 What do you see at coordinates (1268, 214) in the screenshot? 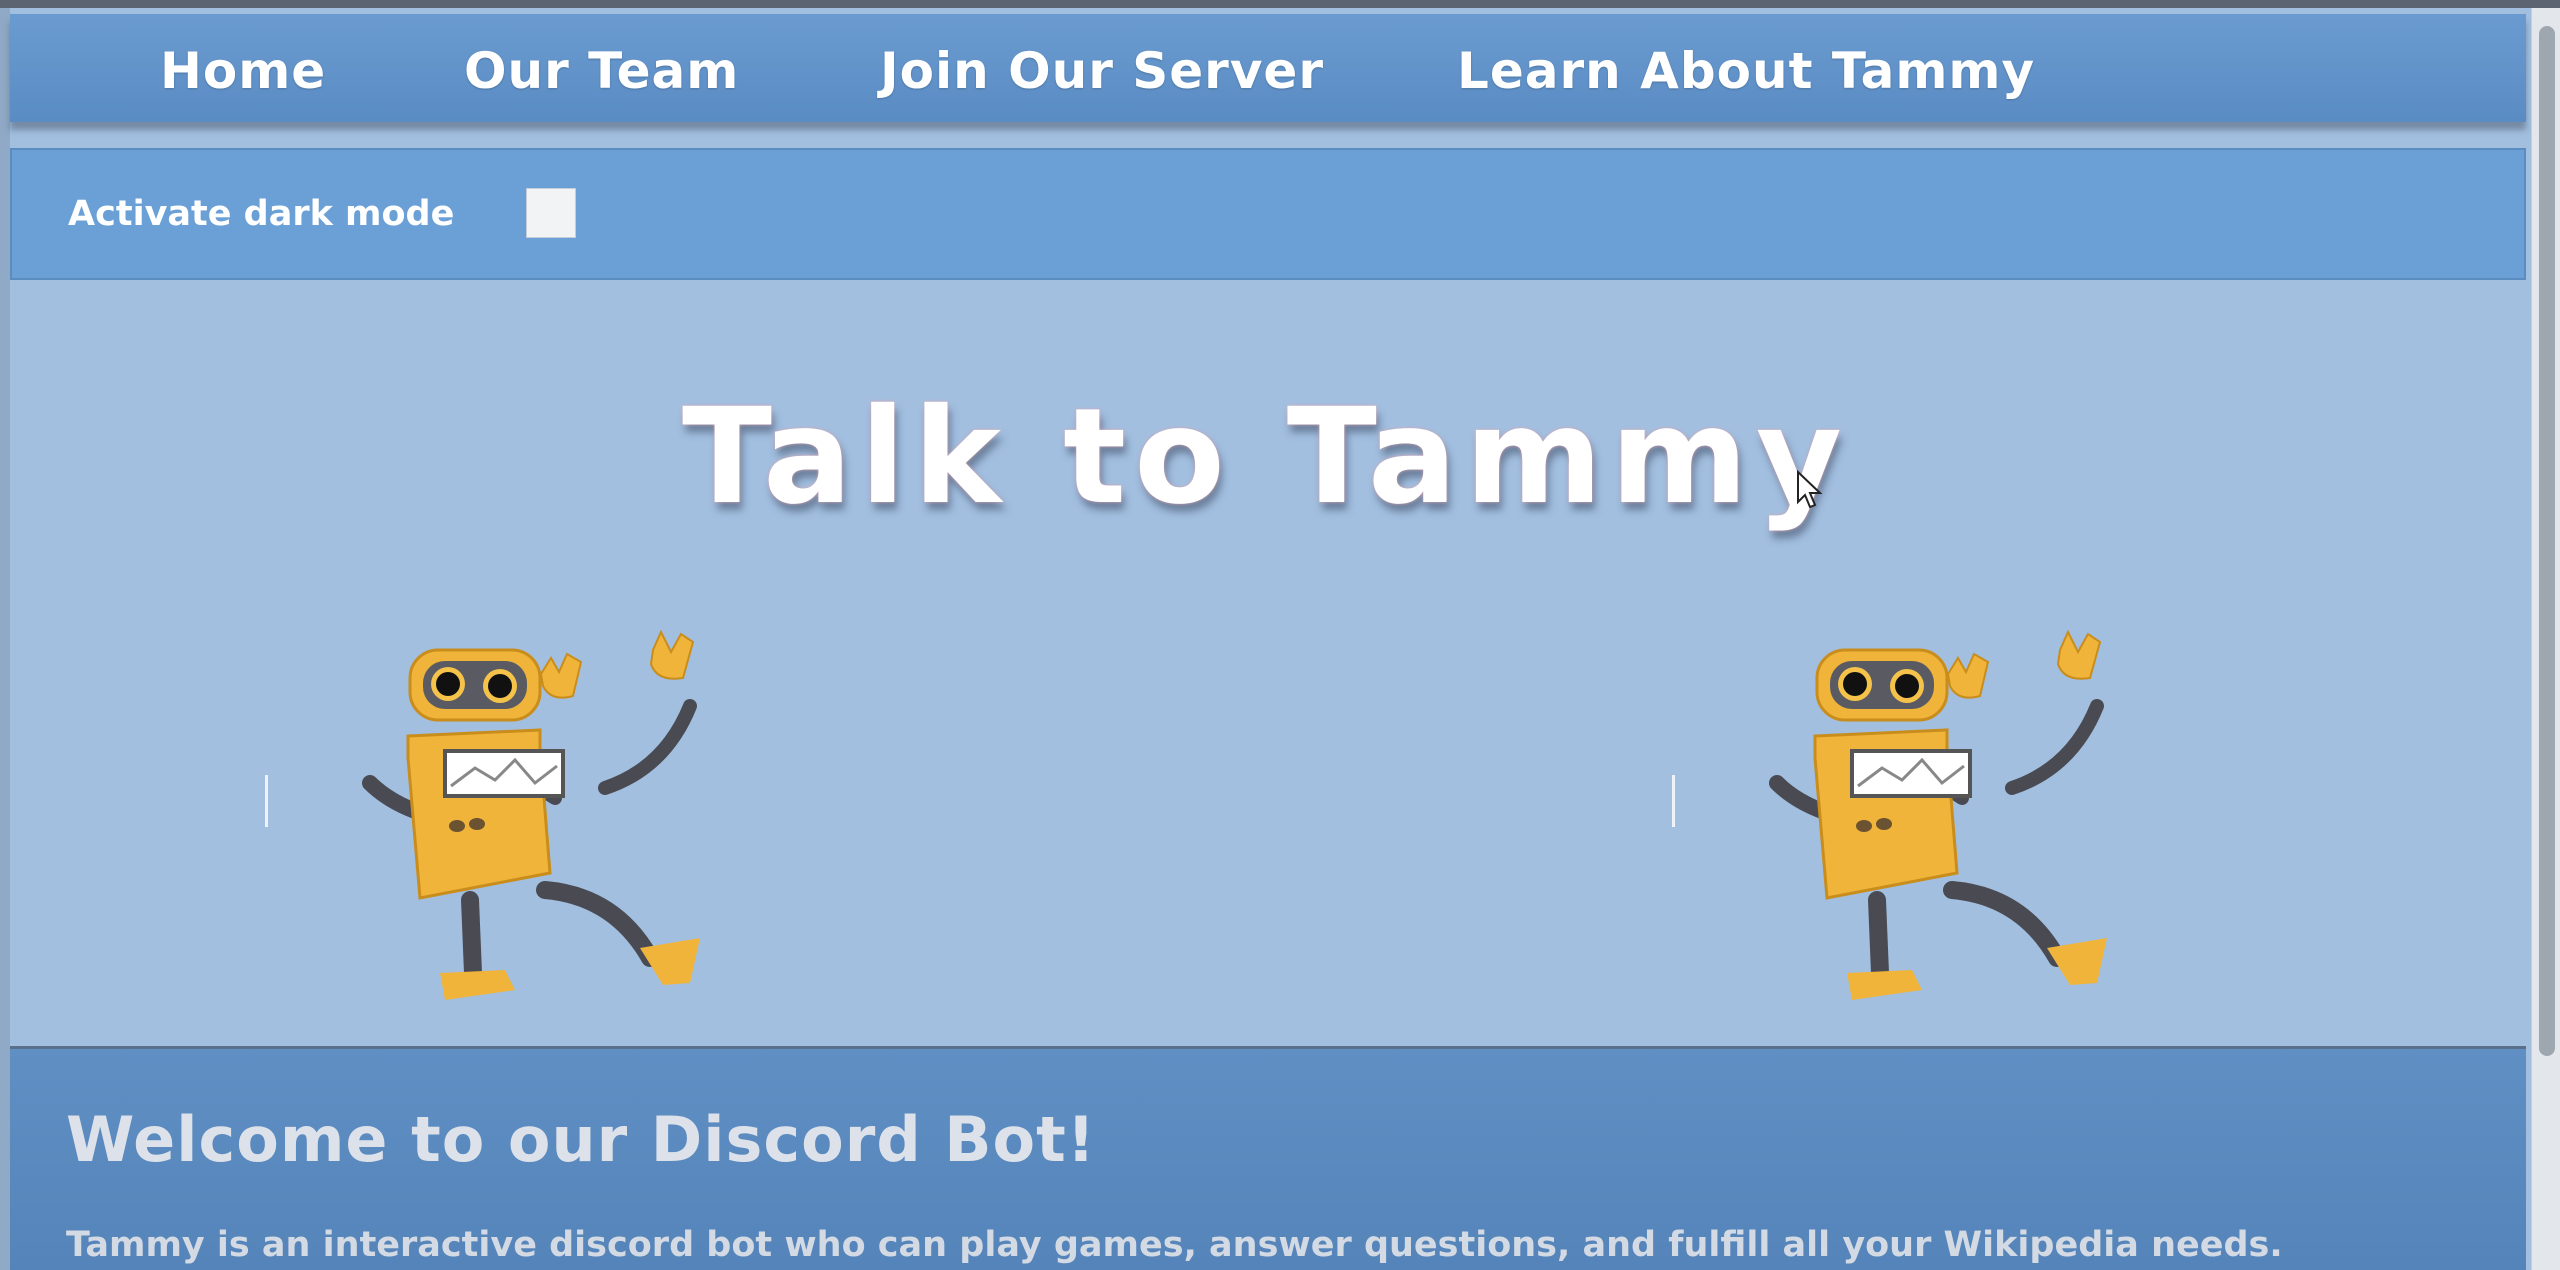
I see `dark-mode-bar: Activate dark mode` at bounding box center [1268, 214].